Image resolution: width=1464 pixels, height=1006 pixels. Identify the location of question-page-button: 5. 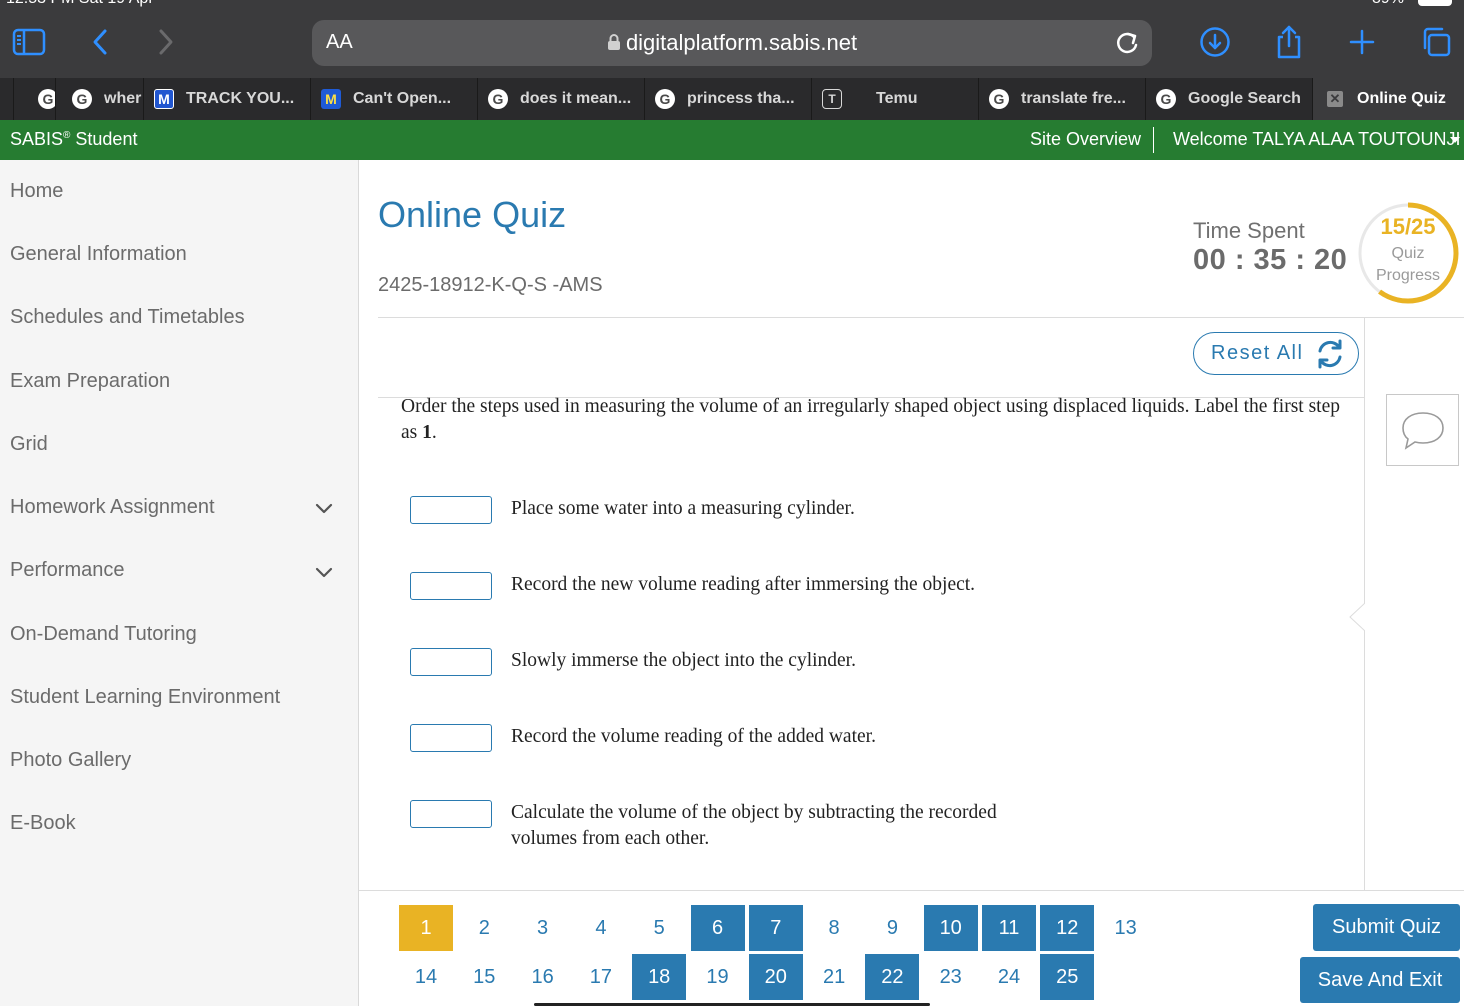
(659, 928).